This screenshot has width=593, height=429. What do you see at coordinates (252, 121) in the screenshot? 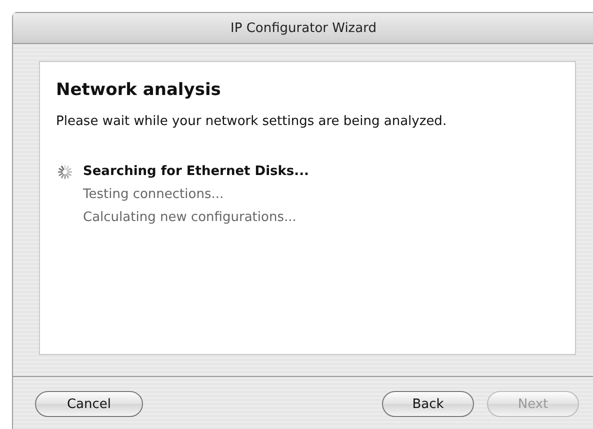
I see `page-description: Please wait while your network settings are being analyzed.` at bounding box center [252, 121].